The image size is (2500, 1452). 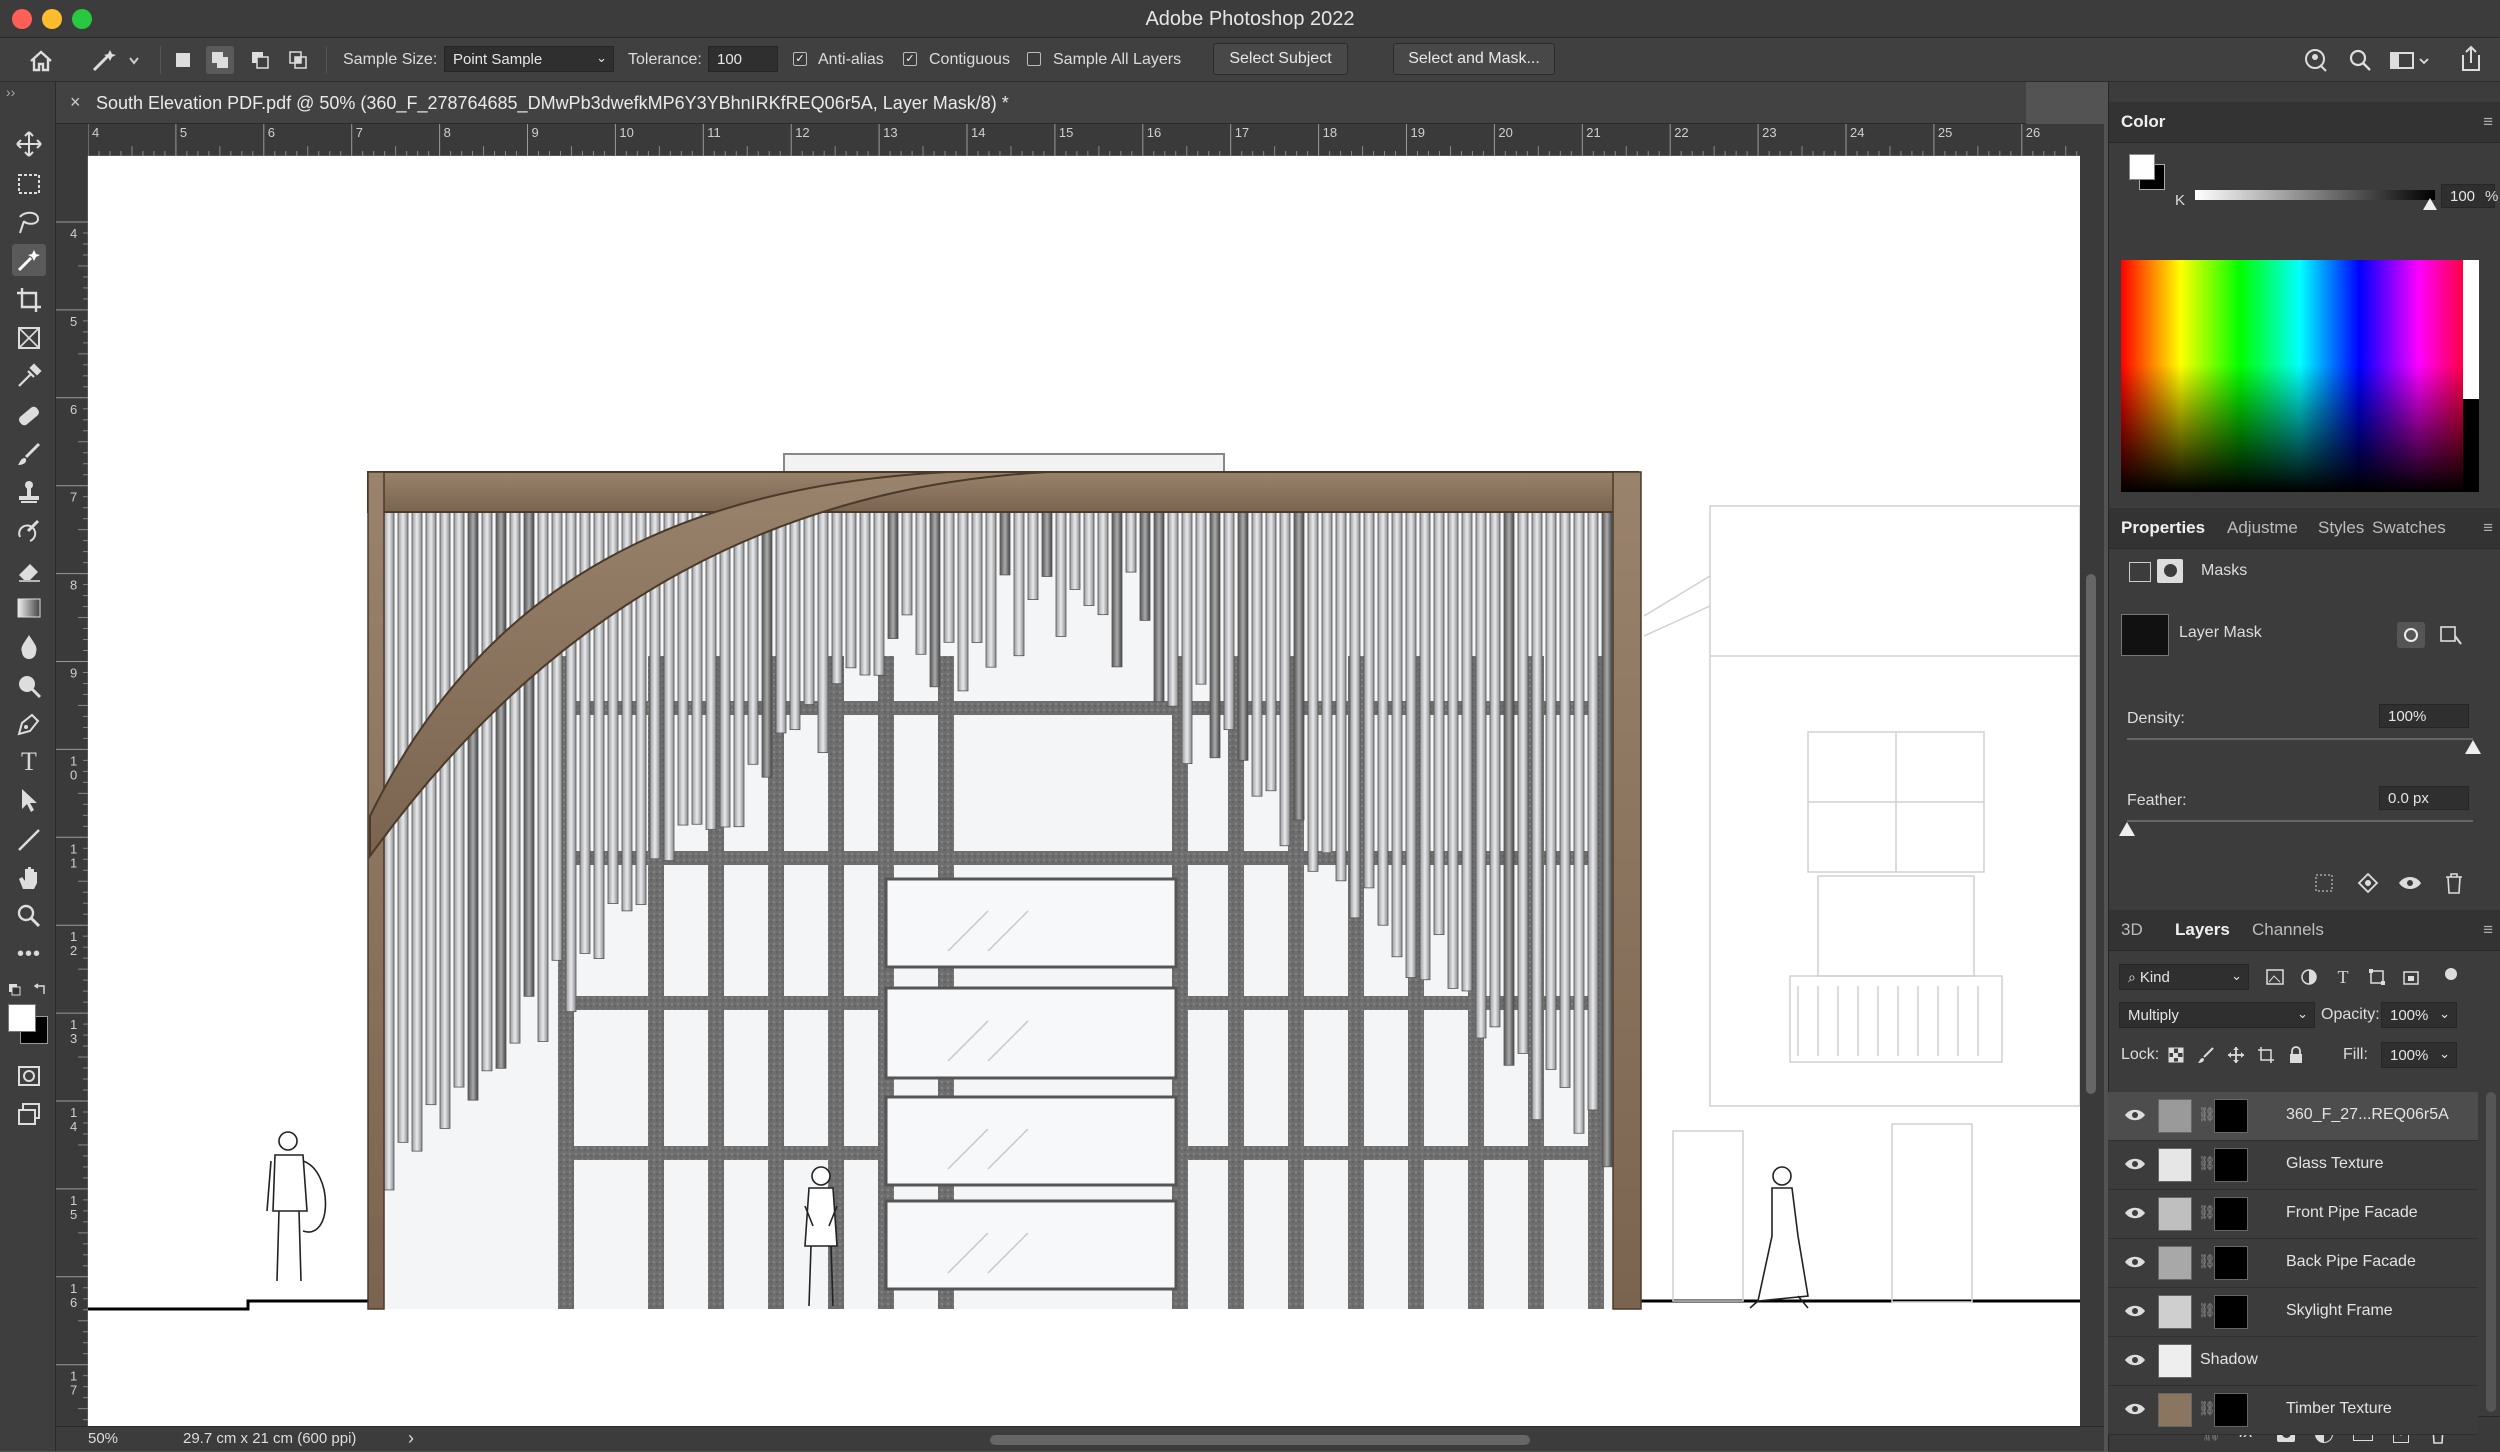 What do you see at coordinates (2343, 977) in the screenshot?
I see `filter-type-icon: T` at bounding box center [2343, 977].